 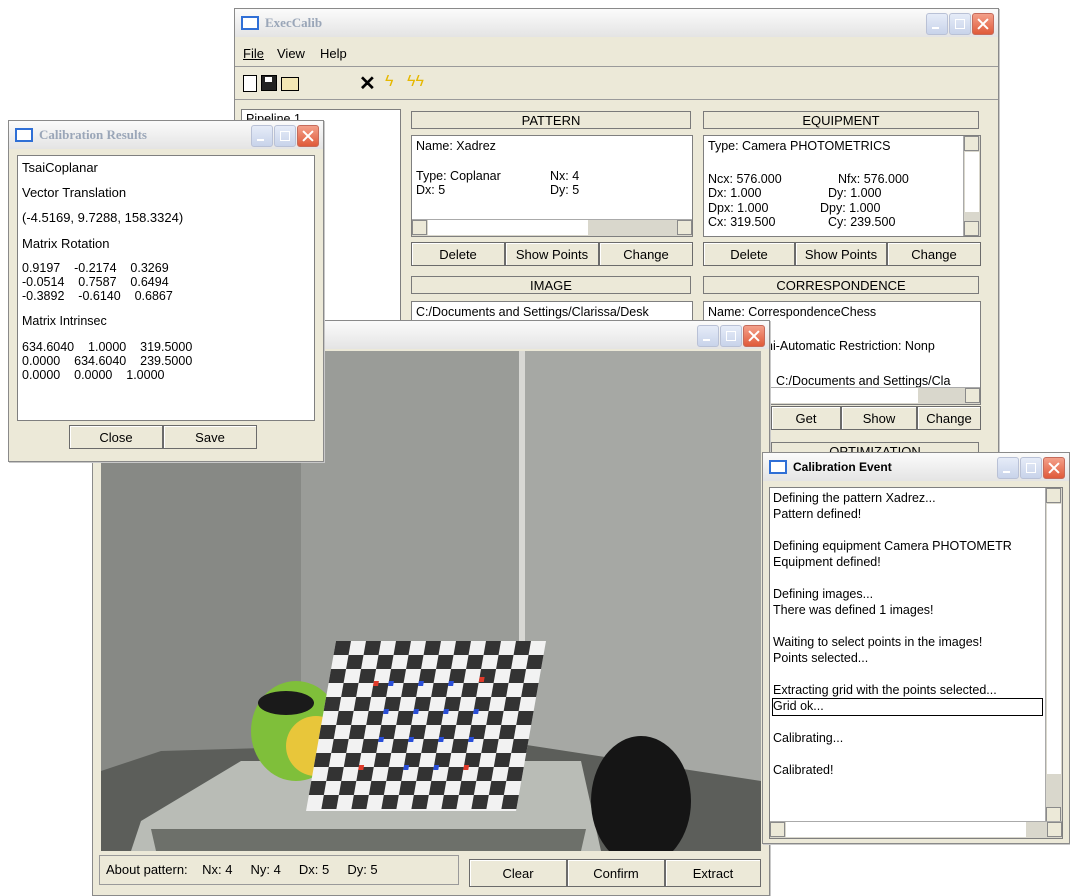 What do you see at coordinates (294, 22) in the screenshot?
I see `main-window-title: ExecCalib` at bounding box center [294, 22].